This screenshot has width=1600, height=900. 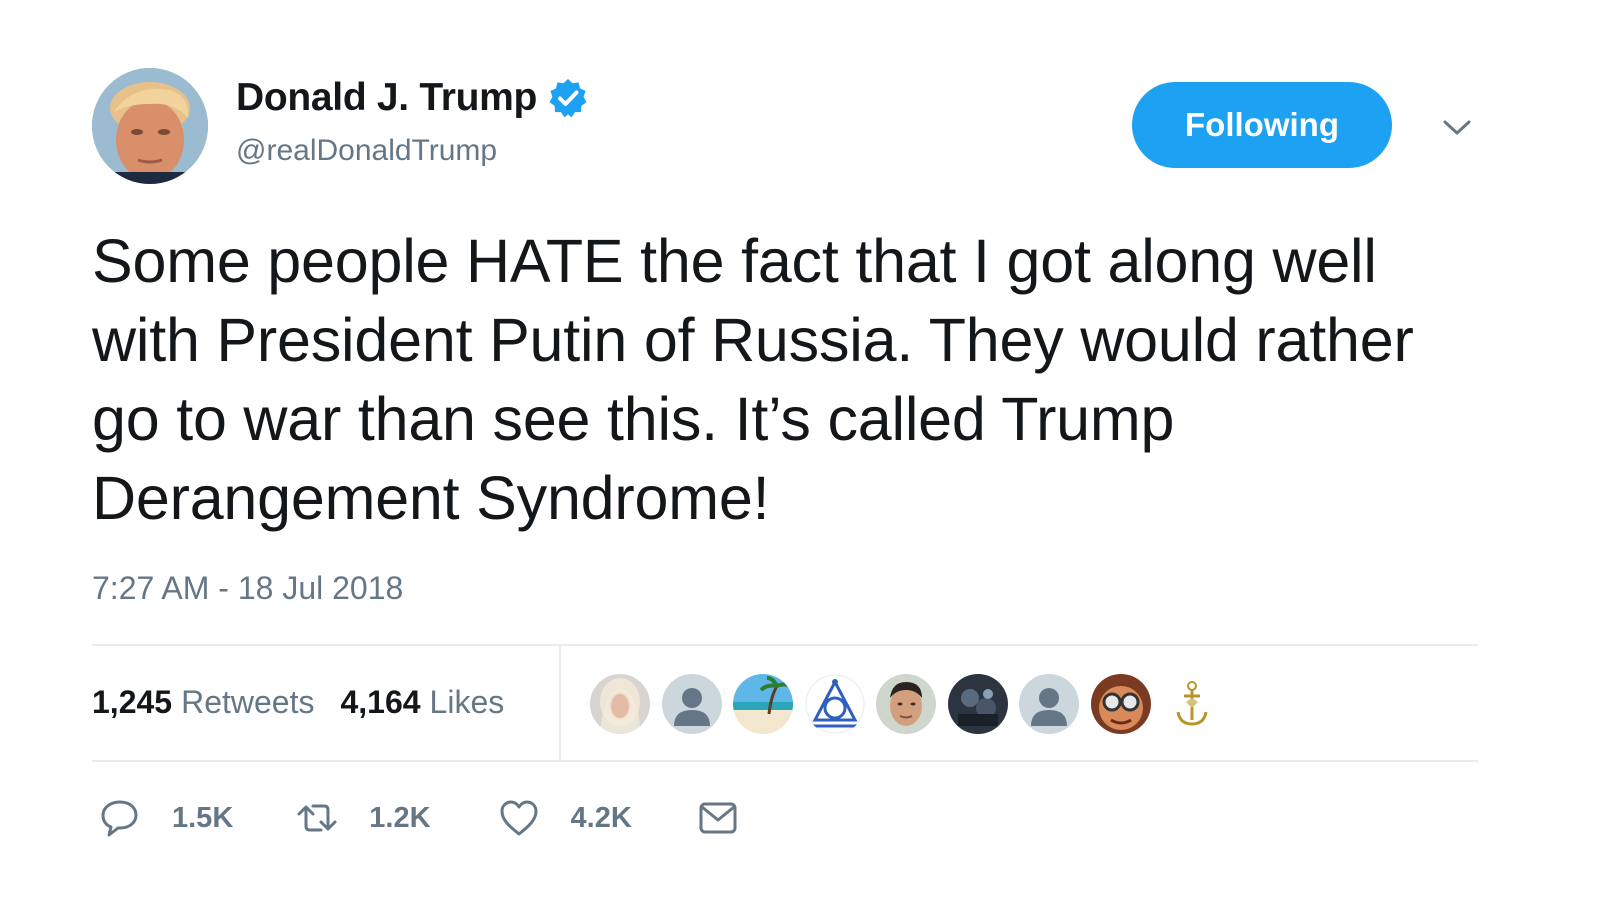 I want to click on liker-avatar-anchor-emblem, so click(x=1192, y=704).